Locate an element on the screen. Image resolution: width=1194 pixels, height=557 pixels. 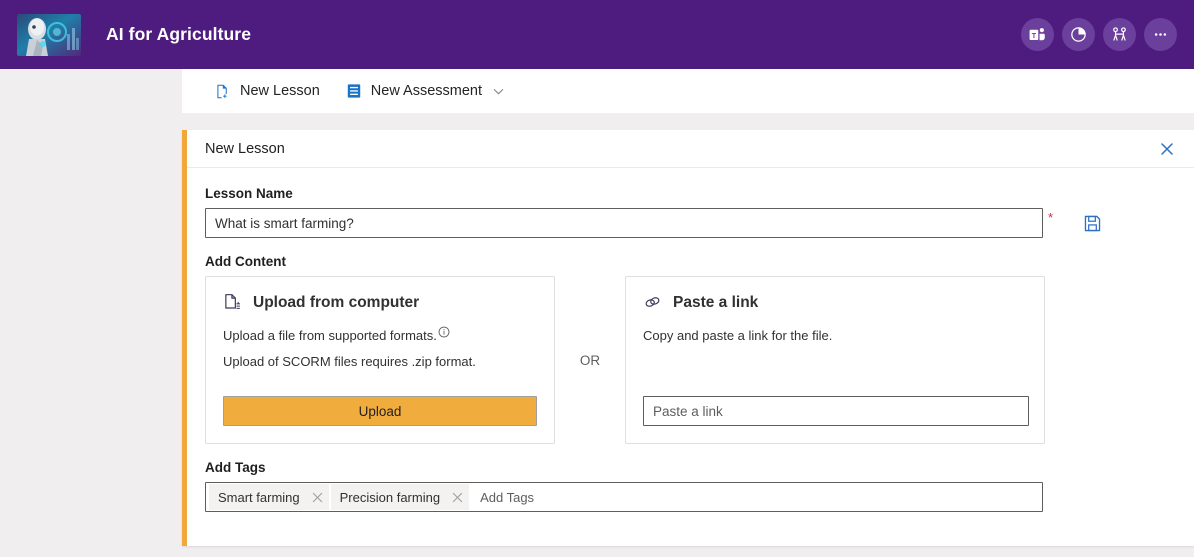
close-icon is located at coordinates (1167, 149).